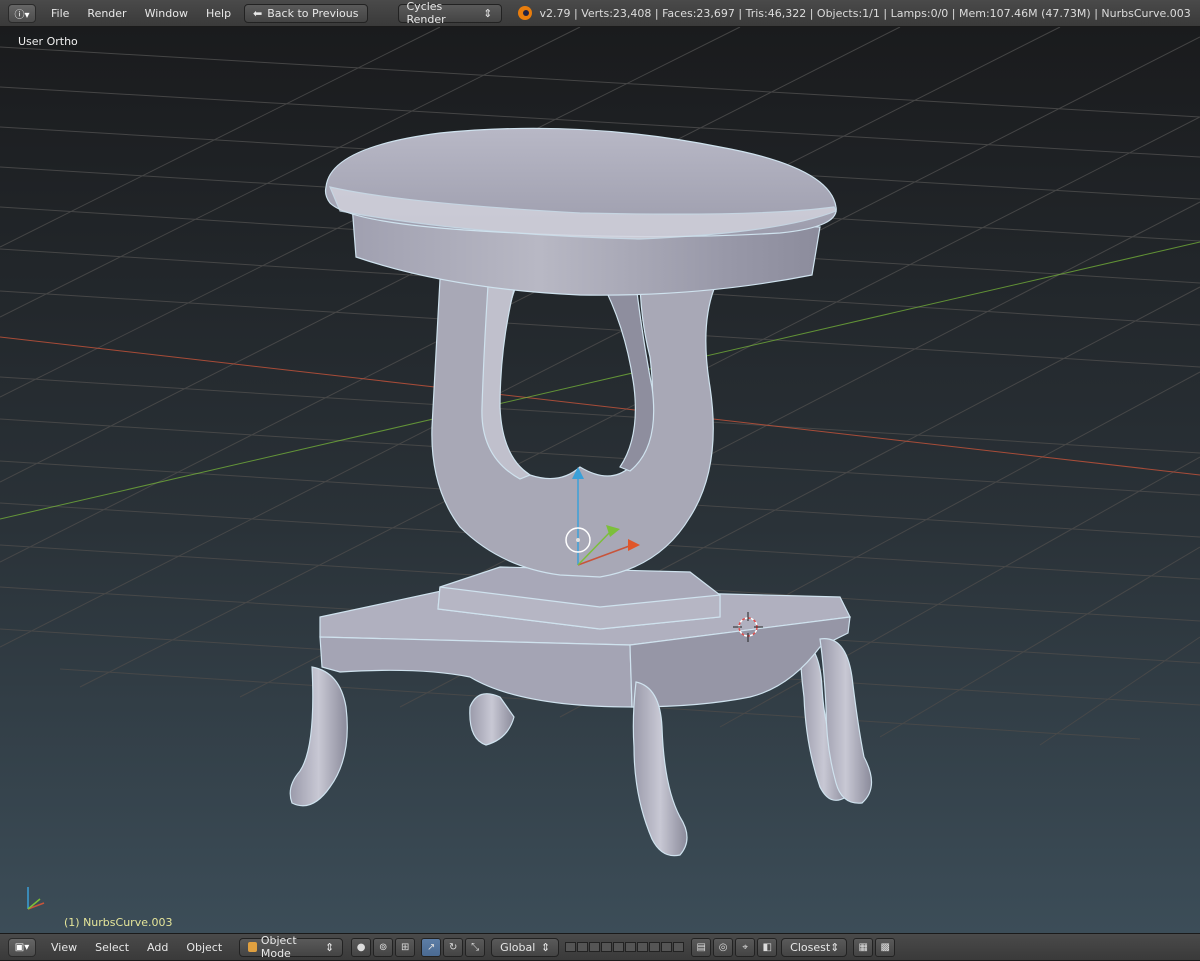 This screenshot has width=1200, height=961. What do you see at coordinates (112, 947) in the screenshot?
I see `menu-select: Select` at bounding box center [112, 947].